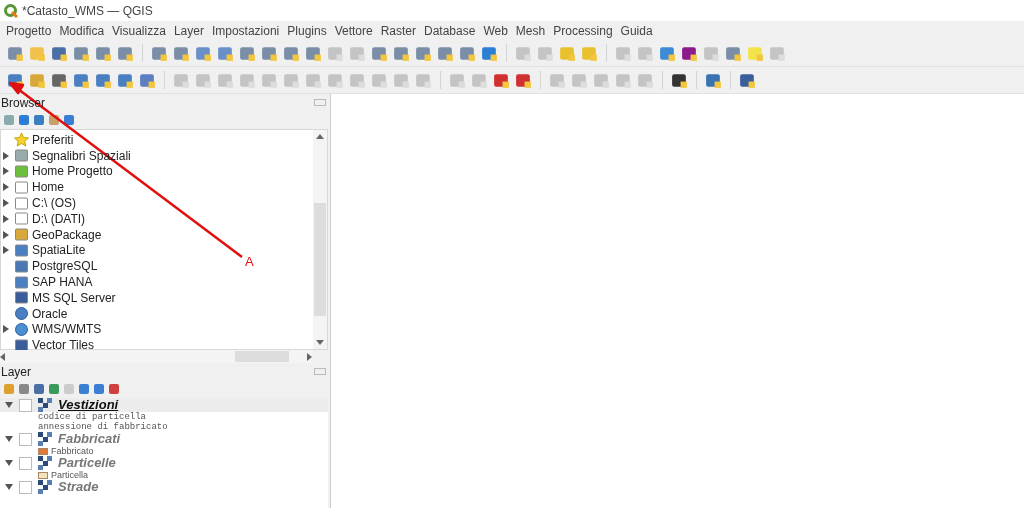 Image resolution: width=1024 pixels, height=508 pixels. Describe the element at coordinates (59, 250) in the screenshot. I see `browser-item: SpatiaLite` at that location.